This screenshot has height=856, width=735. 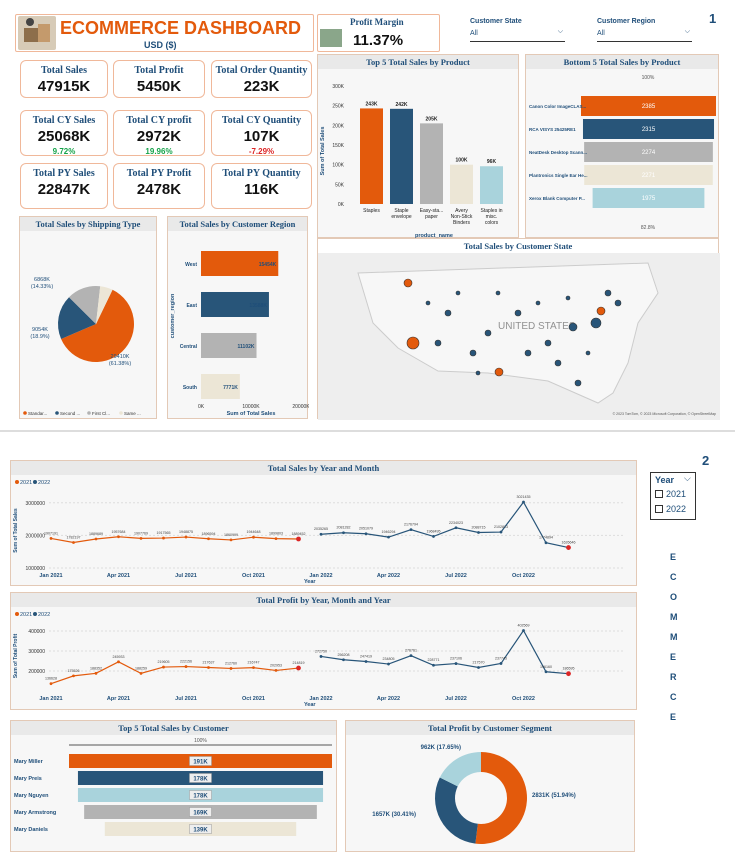 I want to click on data-label: 139K, so click(x=200, y=831).